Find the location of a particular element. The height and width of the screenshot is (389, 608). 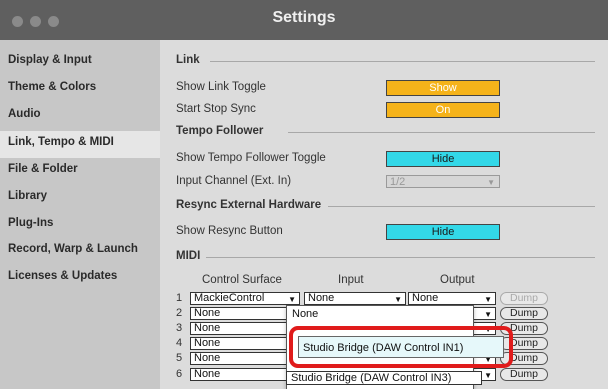

sidebar-item-theme-colors: Theme & Colors is located at coordinates (52, 87).